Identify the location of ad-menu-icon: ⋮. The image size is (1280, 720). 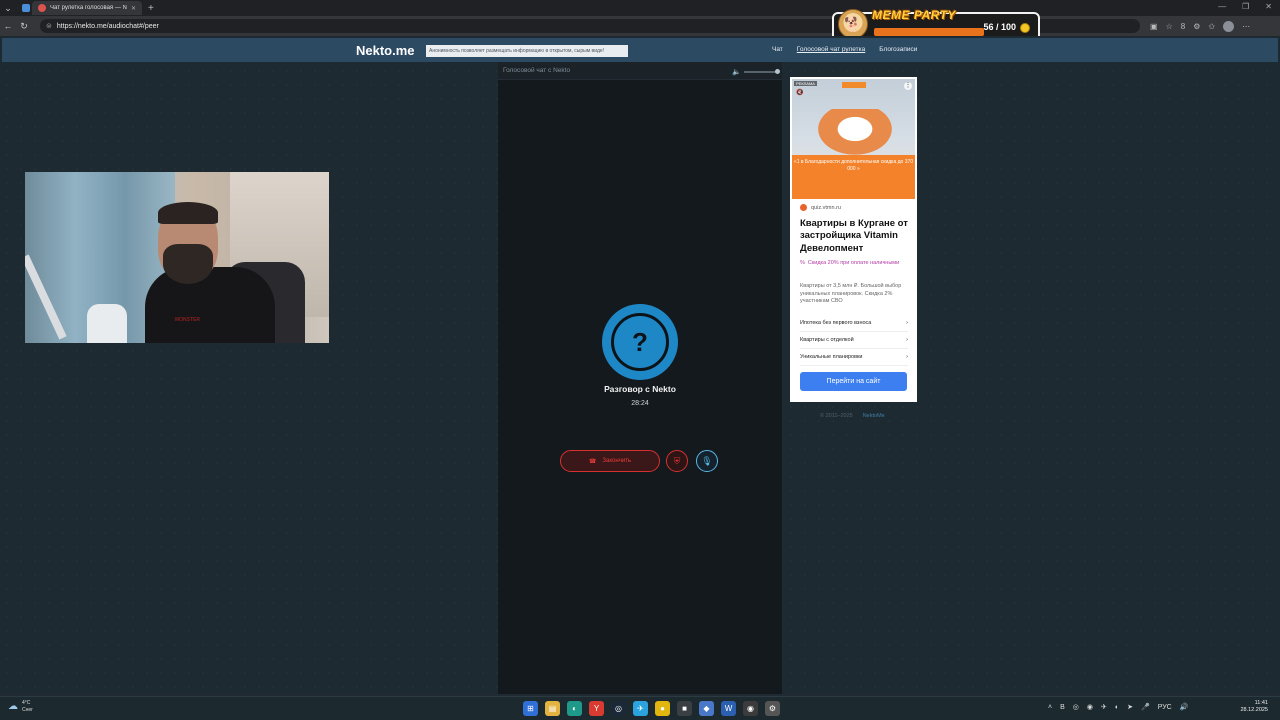
(908, 86).